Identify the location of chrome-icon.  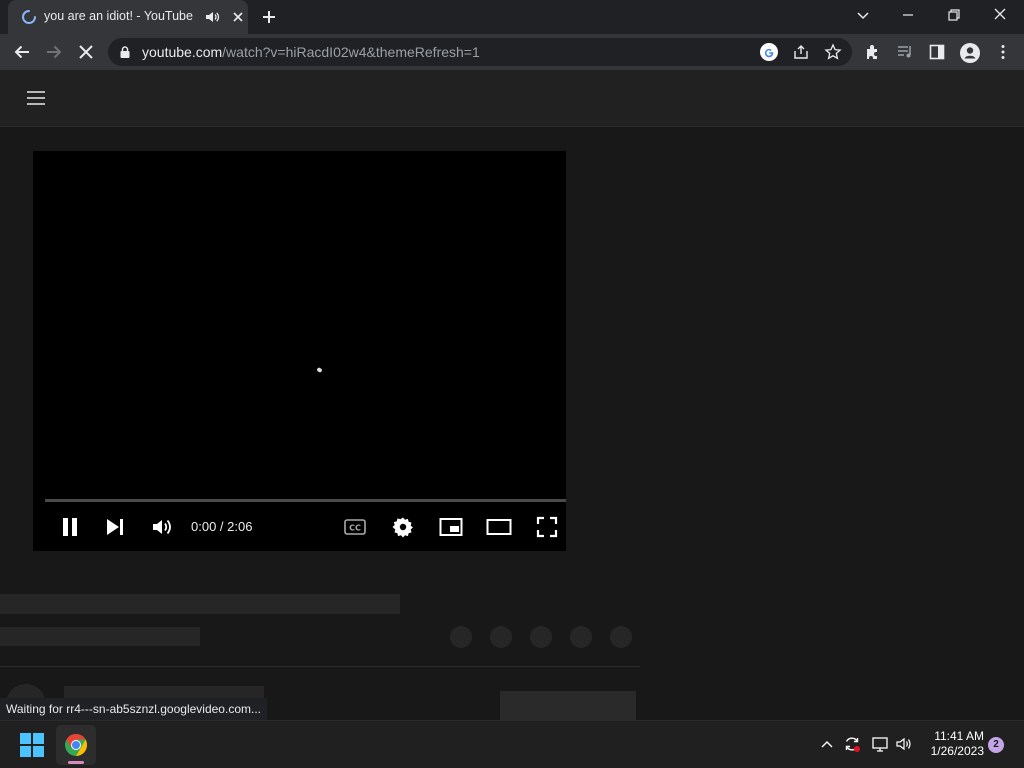
(76, 745).